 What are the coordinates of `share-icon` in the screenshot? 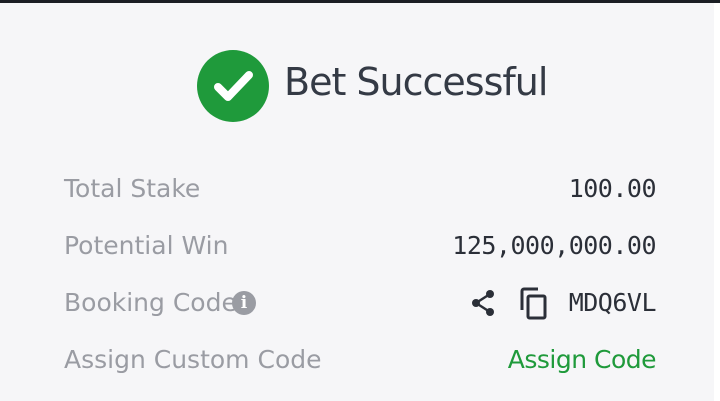 It's located at (483, 305).